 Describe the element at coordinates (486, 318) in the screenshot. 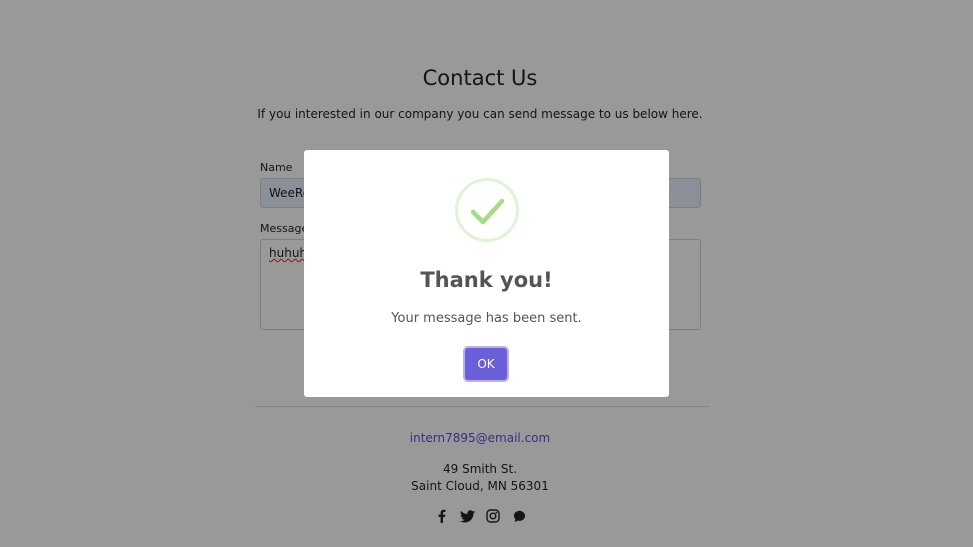

I see `dialog-message: Your message has been sent.` at that location.